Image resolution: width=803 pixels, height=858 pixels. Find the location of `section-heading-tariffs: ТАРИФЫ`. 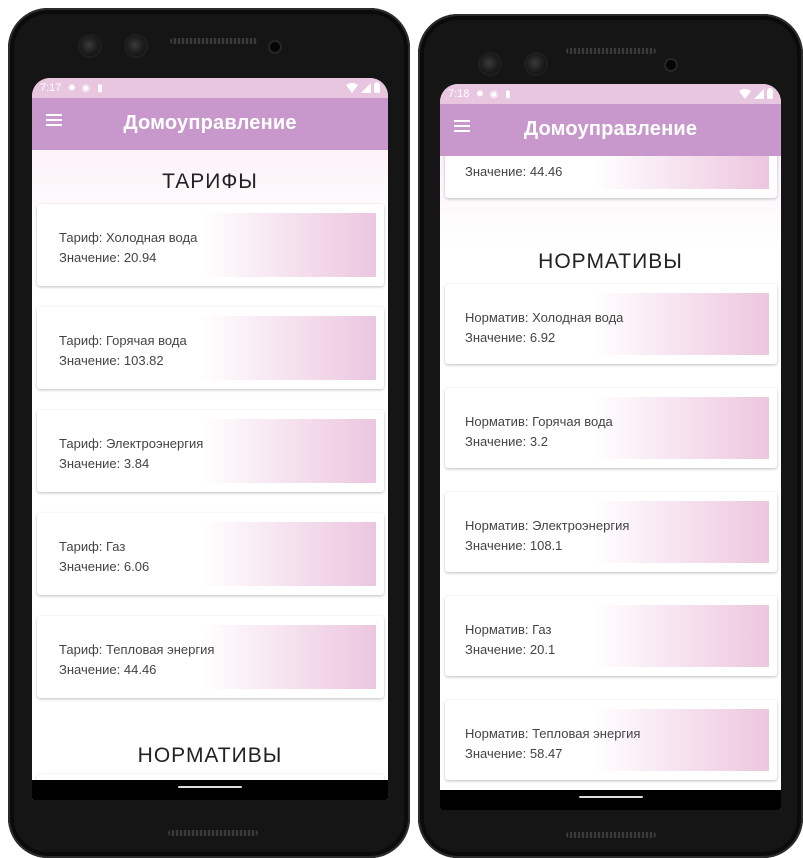

section-heading-tariffs: ТАРИФЫ is located at coordinates (210, 181).